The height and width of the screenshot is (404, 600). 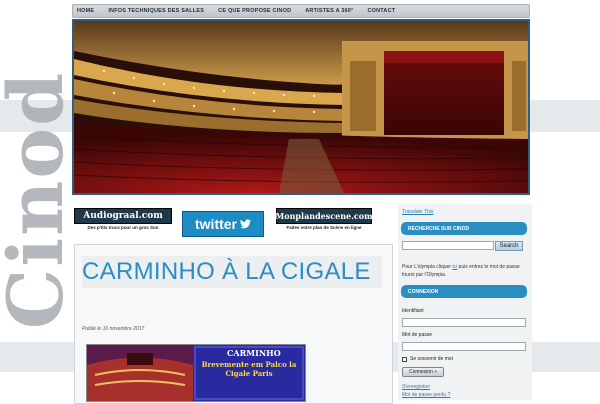 I want to click on olympia-text-before: Pour L'olympia cliquer, so click(x=427, y=267).